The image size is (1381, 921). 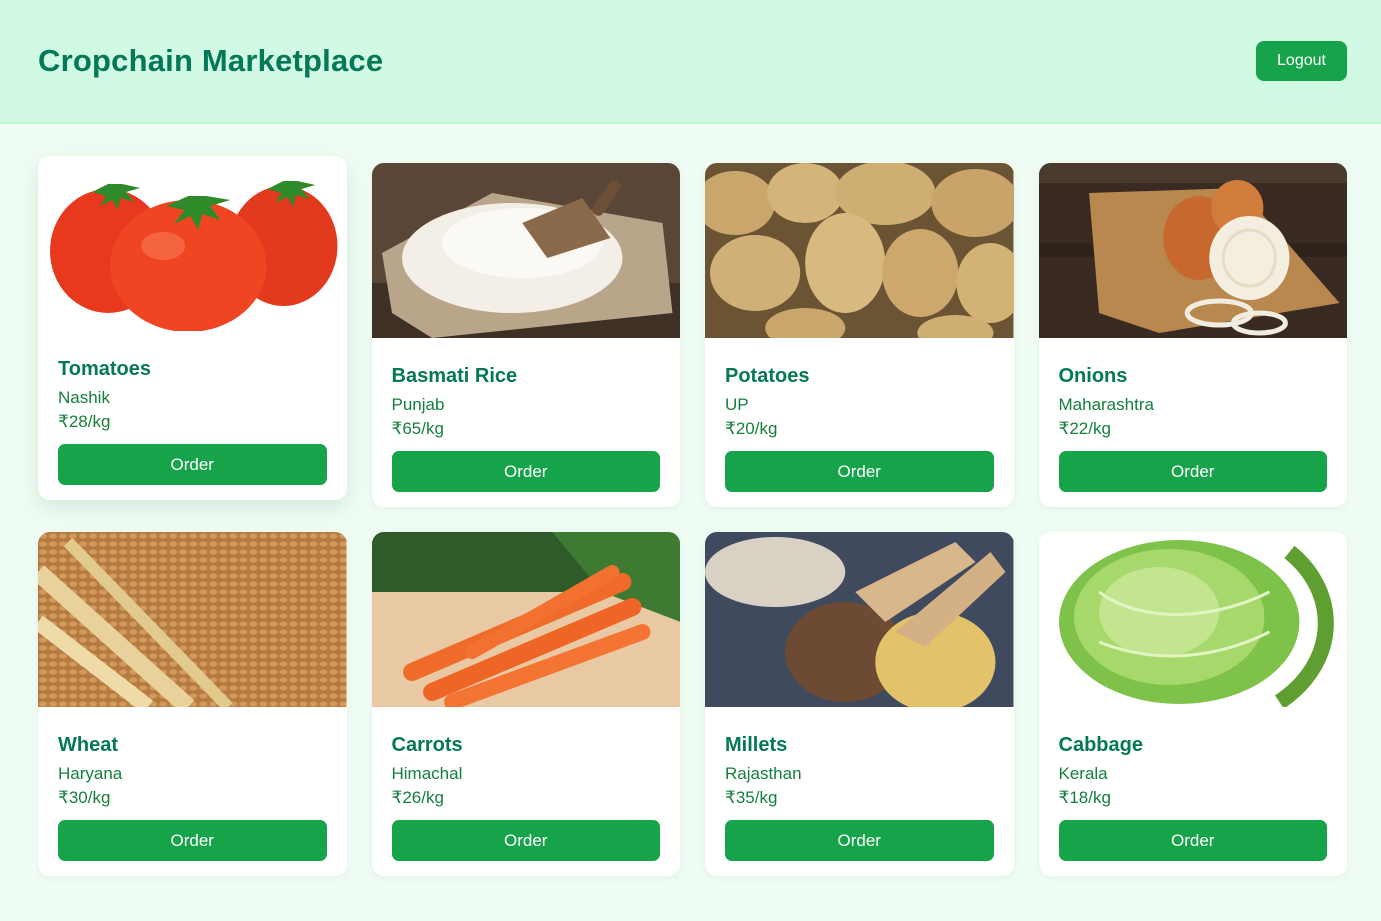 I want to click on product-price: ₹20/kg, so click(x=751, y=428).